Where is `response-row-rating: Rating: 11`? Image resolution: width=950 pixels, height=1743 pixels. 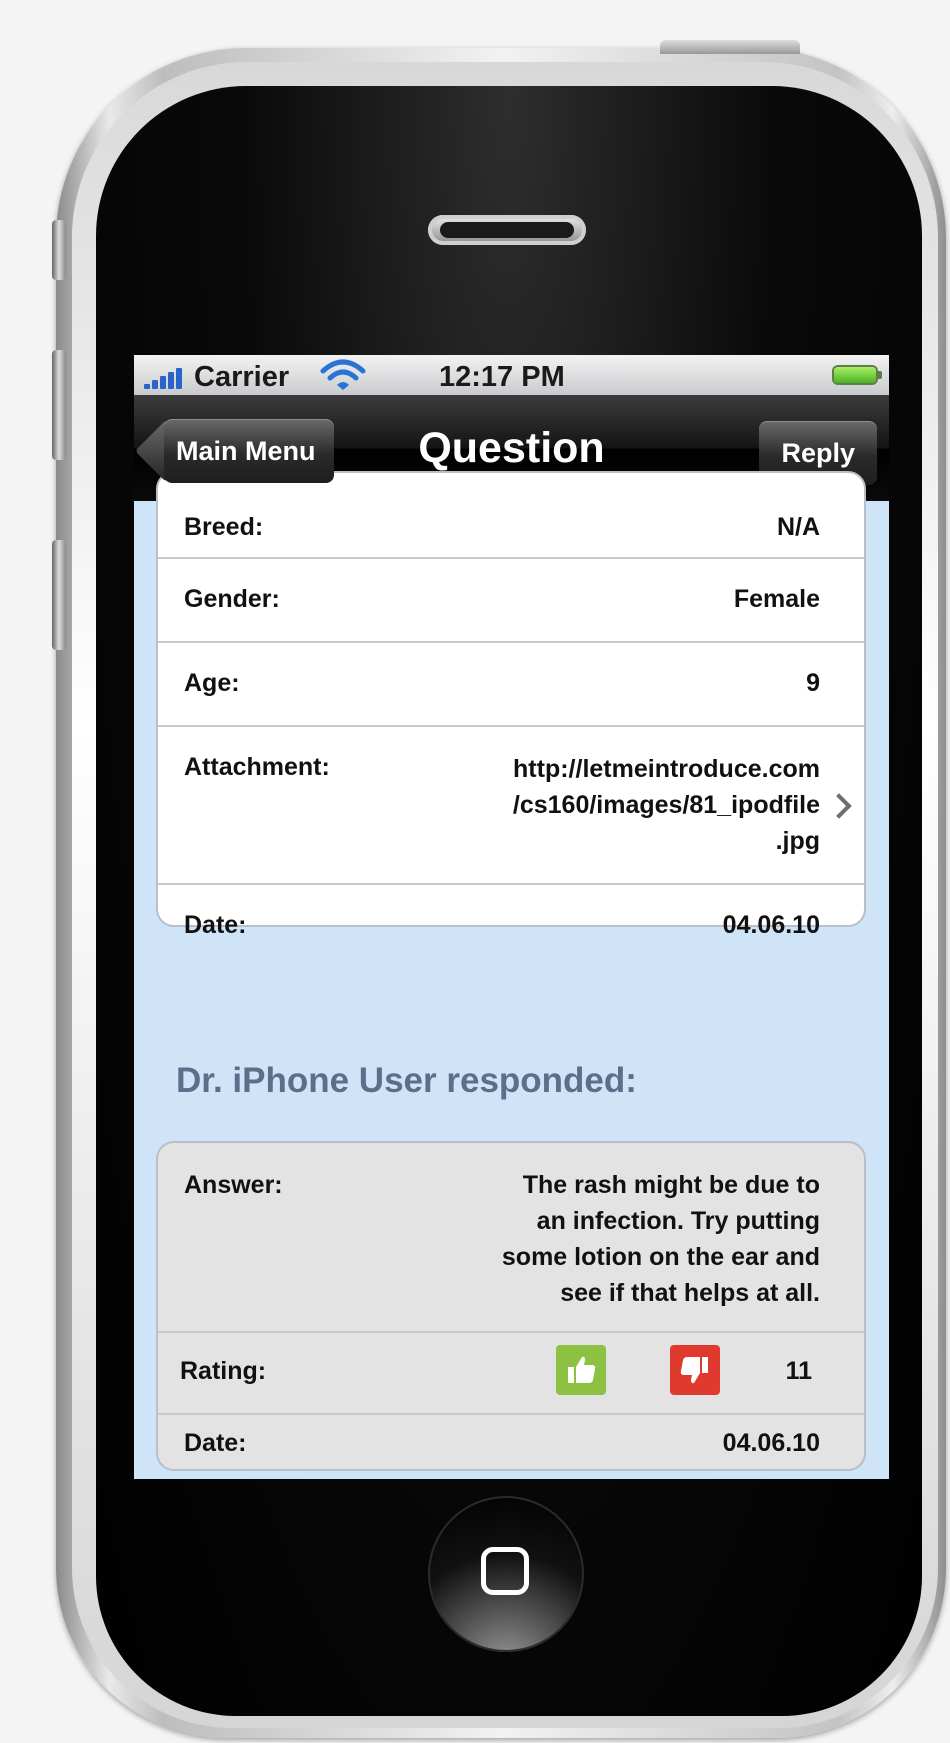 response-row-rating: Rating: 11 is located at coordinates (511, 1373).